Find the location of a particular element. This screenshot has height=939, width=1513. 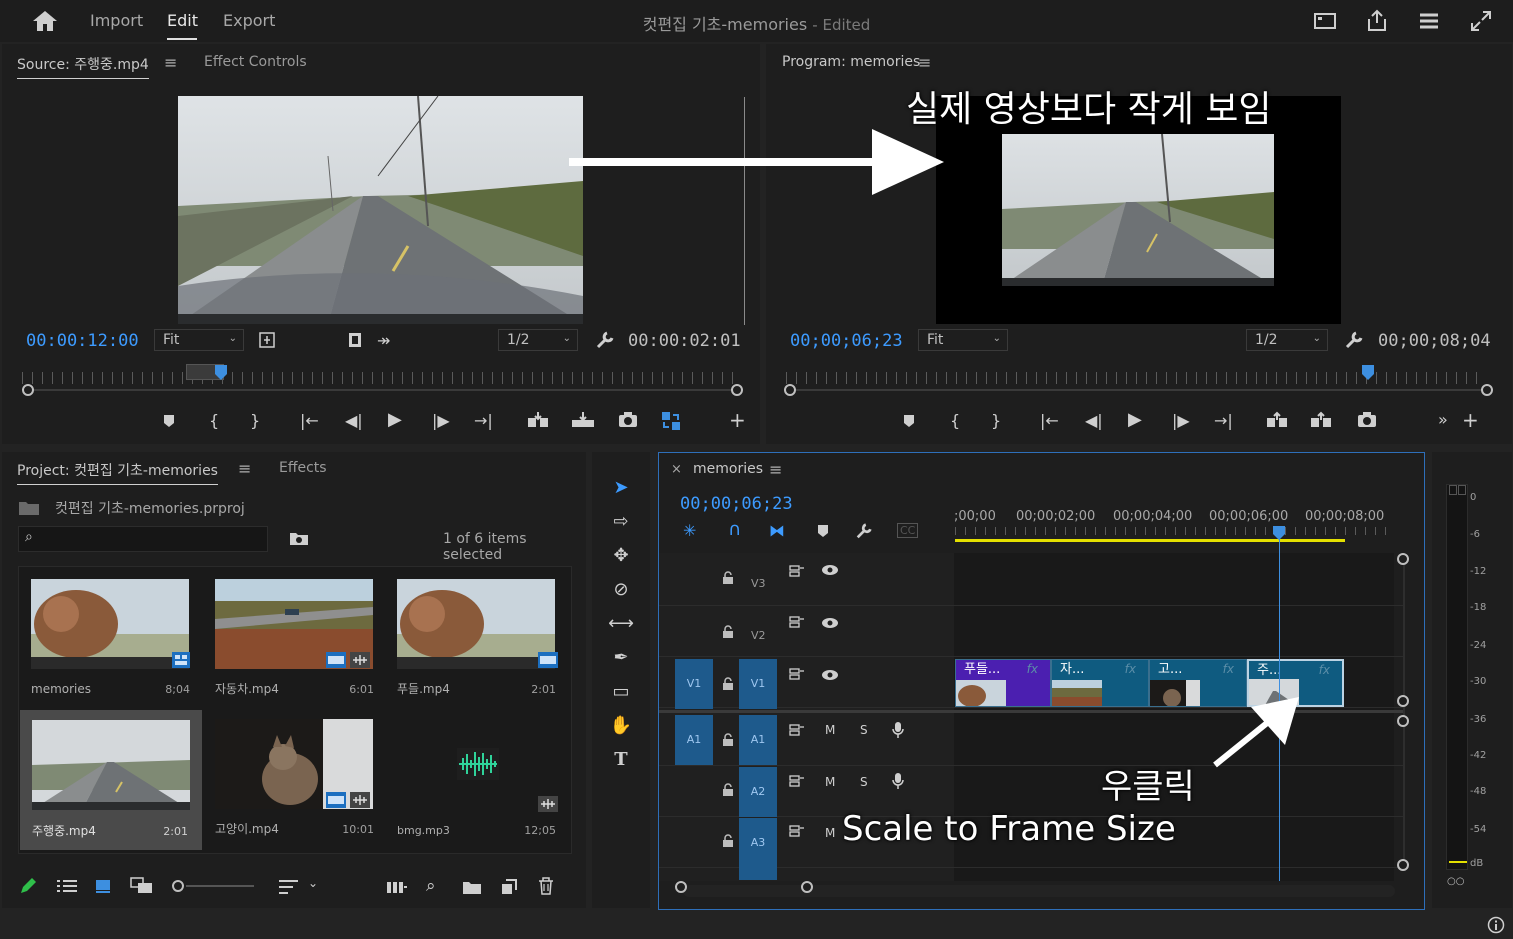

thumbnail-size-slider is located at coordinates (220, 886).